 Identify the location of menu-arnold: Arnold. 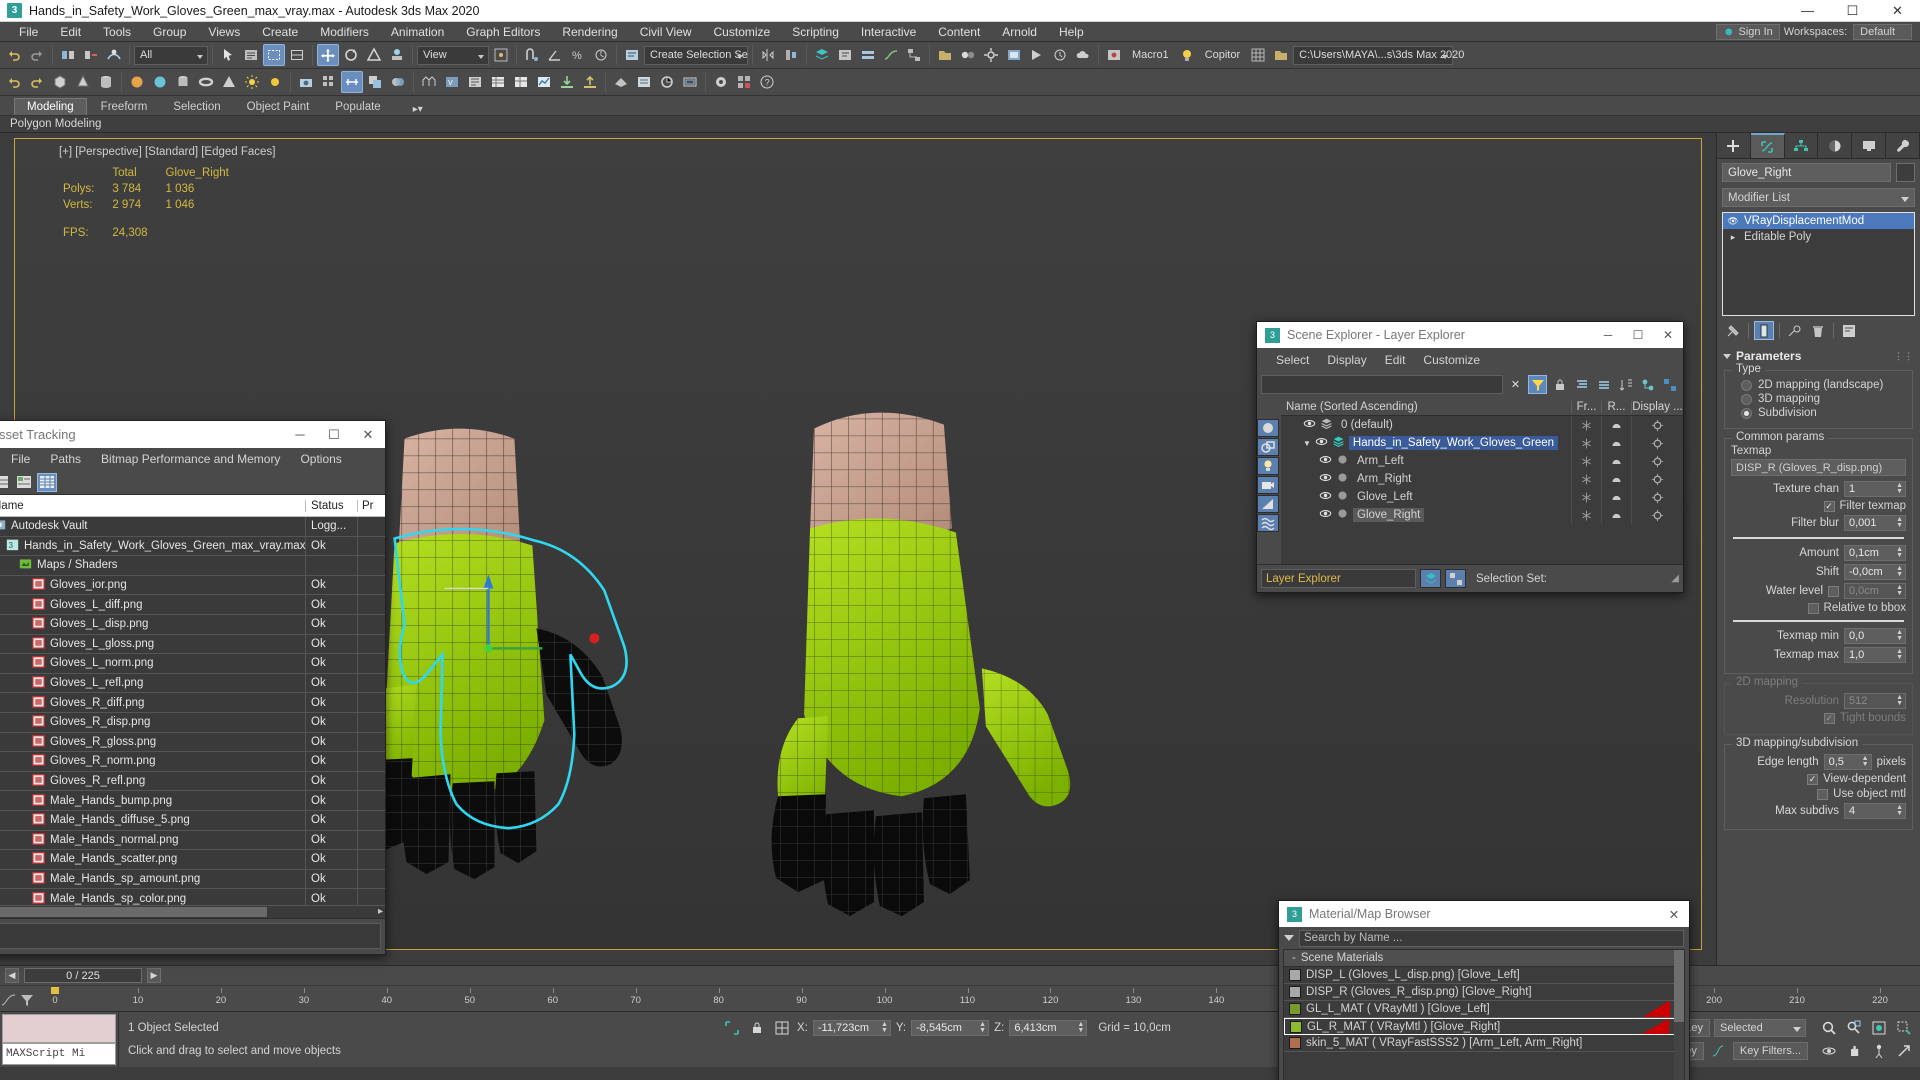
(1019, 32).